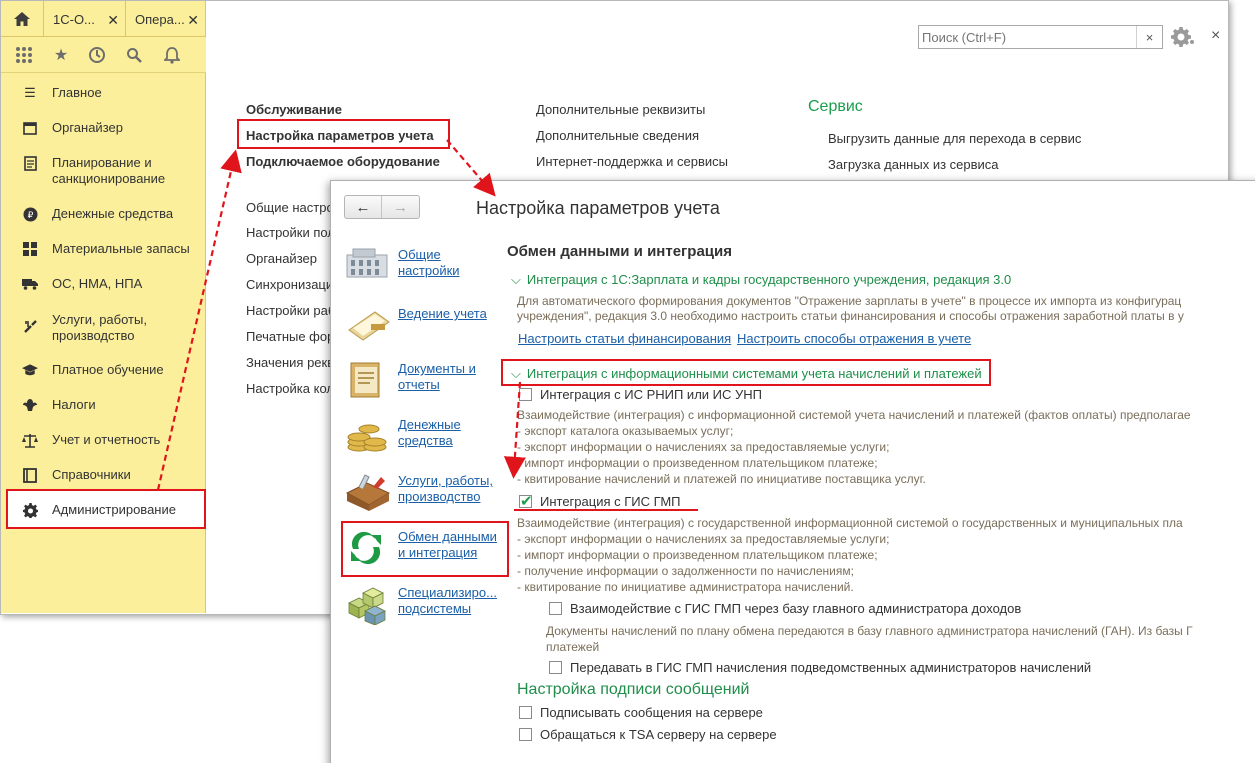  Describe the element at coordinates (913, 164) in the screenshot. I see `link-import-service: Загрузка данных из сервиса` at that location.